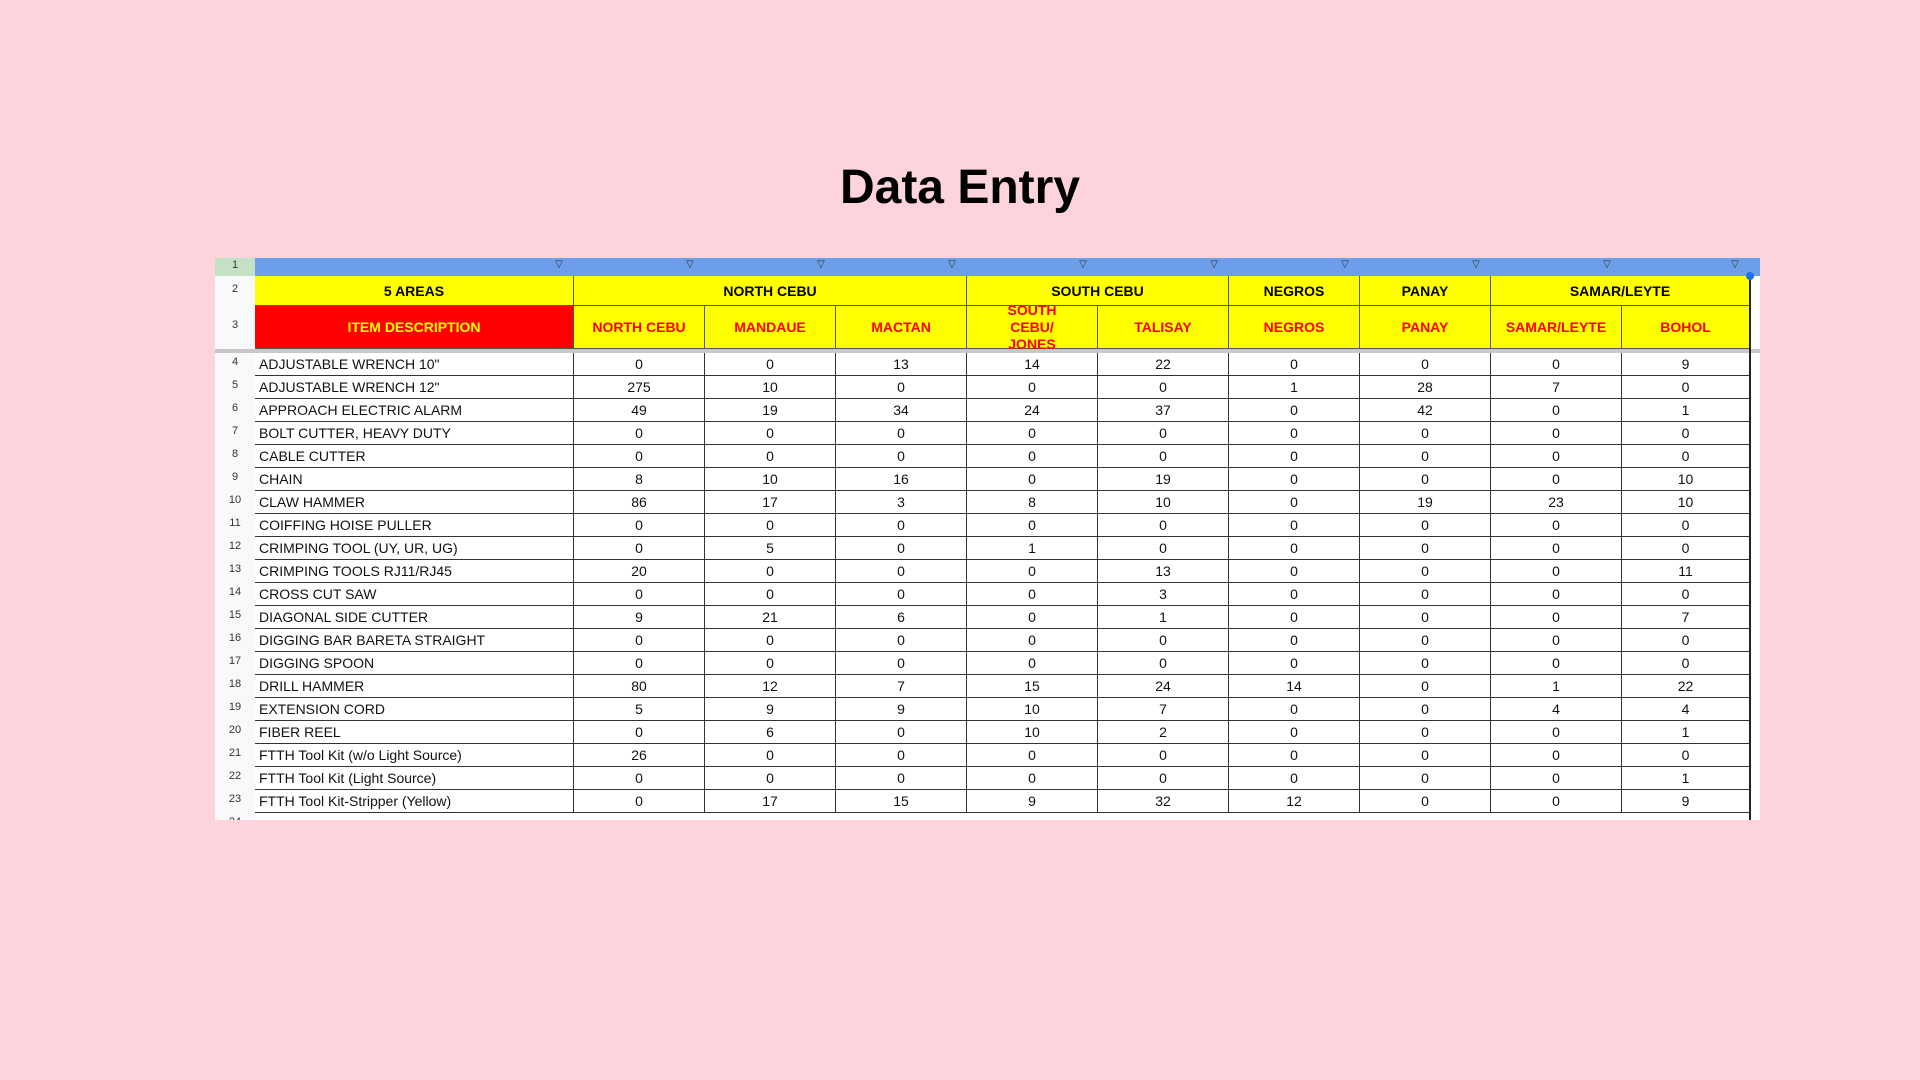 Image resolution: width=1920 pixels, height=1080 pixels. Describe the element at coordinates (1556, 327) in the screenshot. I see `column-header: SAMAR/LEYTE` at that location.